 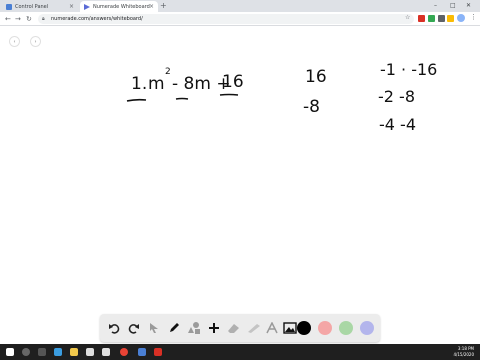 What do you see at coordinates (290, 328) in the screenshot?
I see `image-icon` at bounding box center [290, 328].